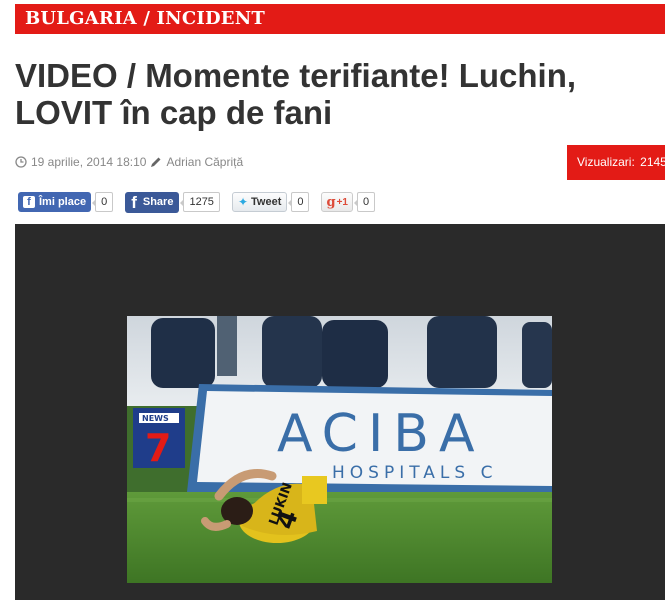 This screenshot has width=665, height=600. I want to click on tv-logo-number: 7, so click(158, 448).